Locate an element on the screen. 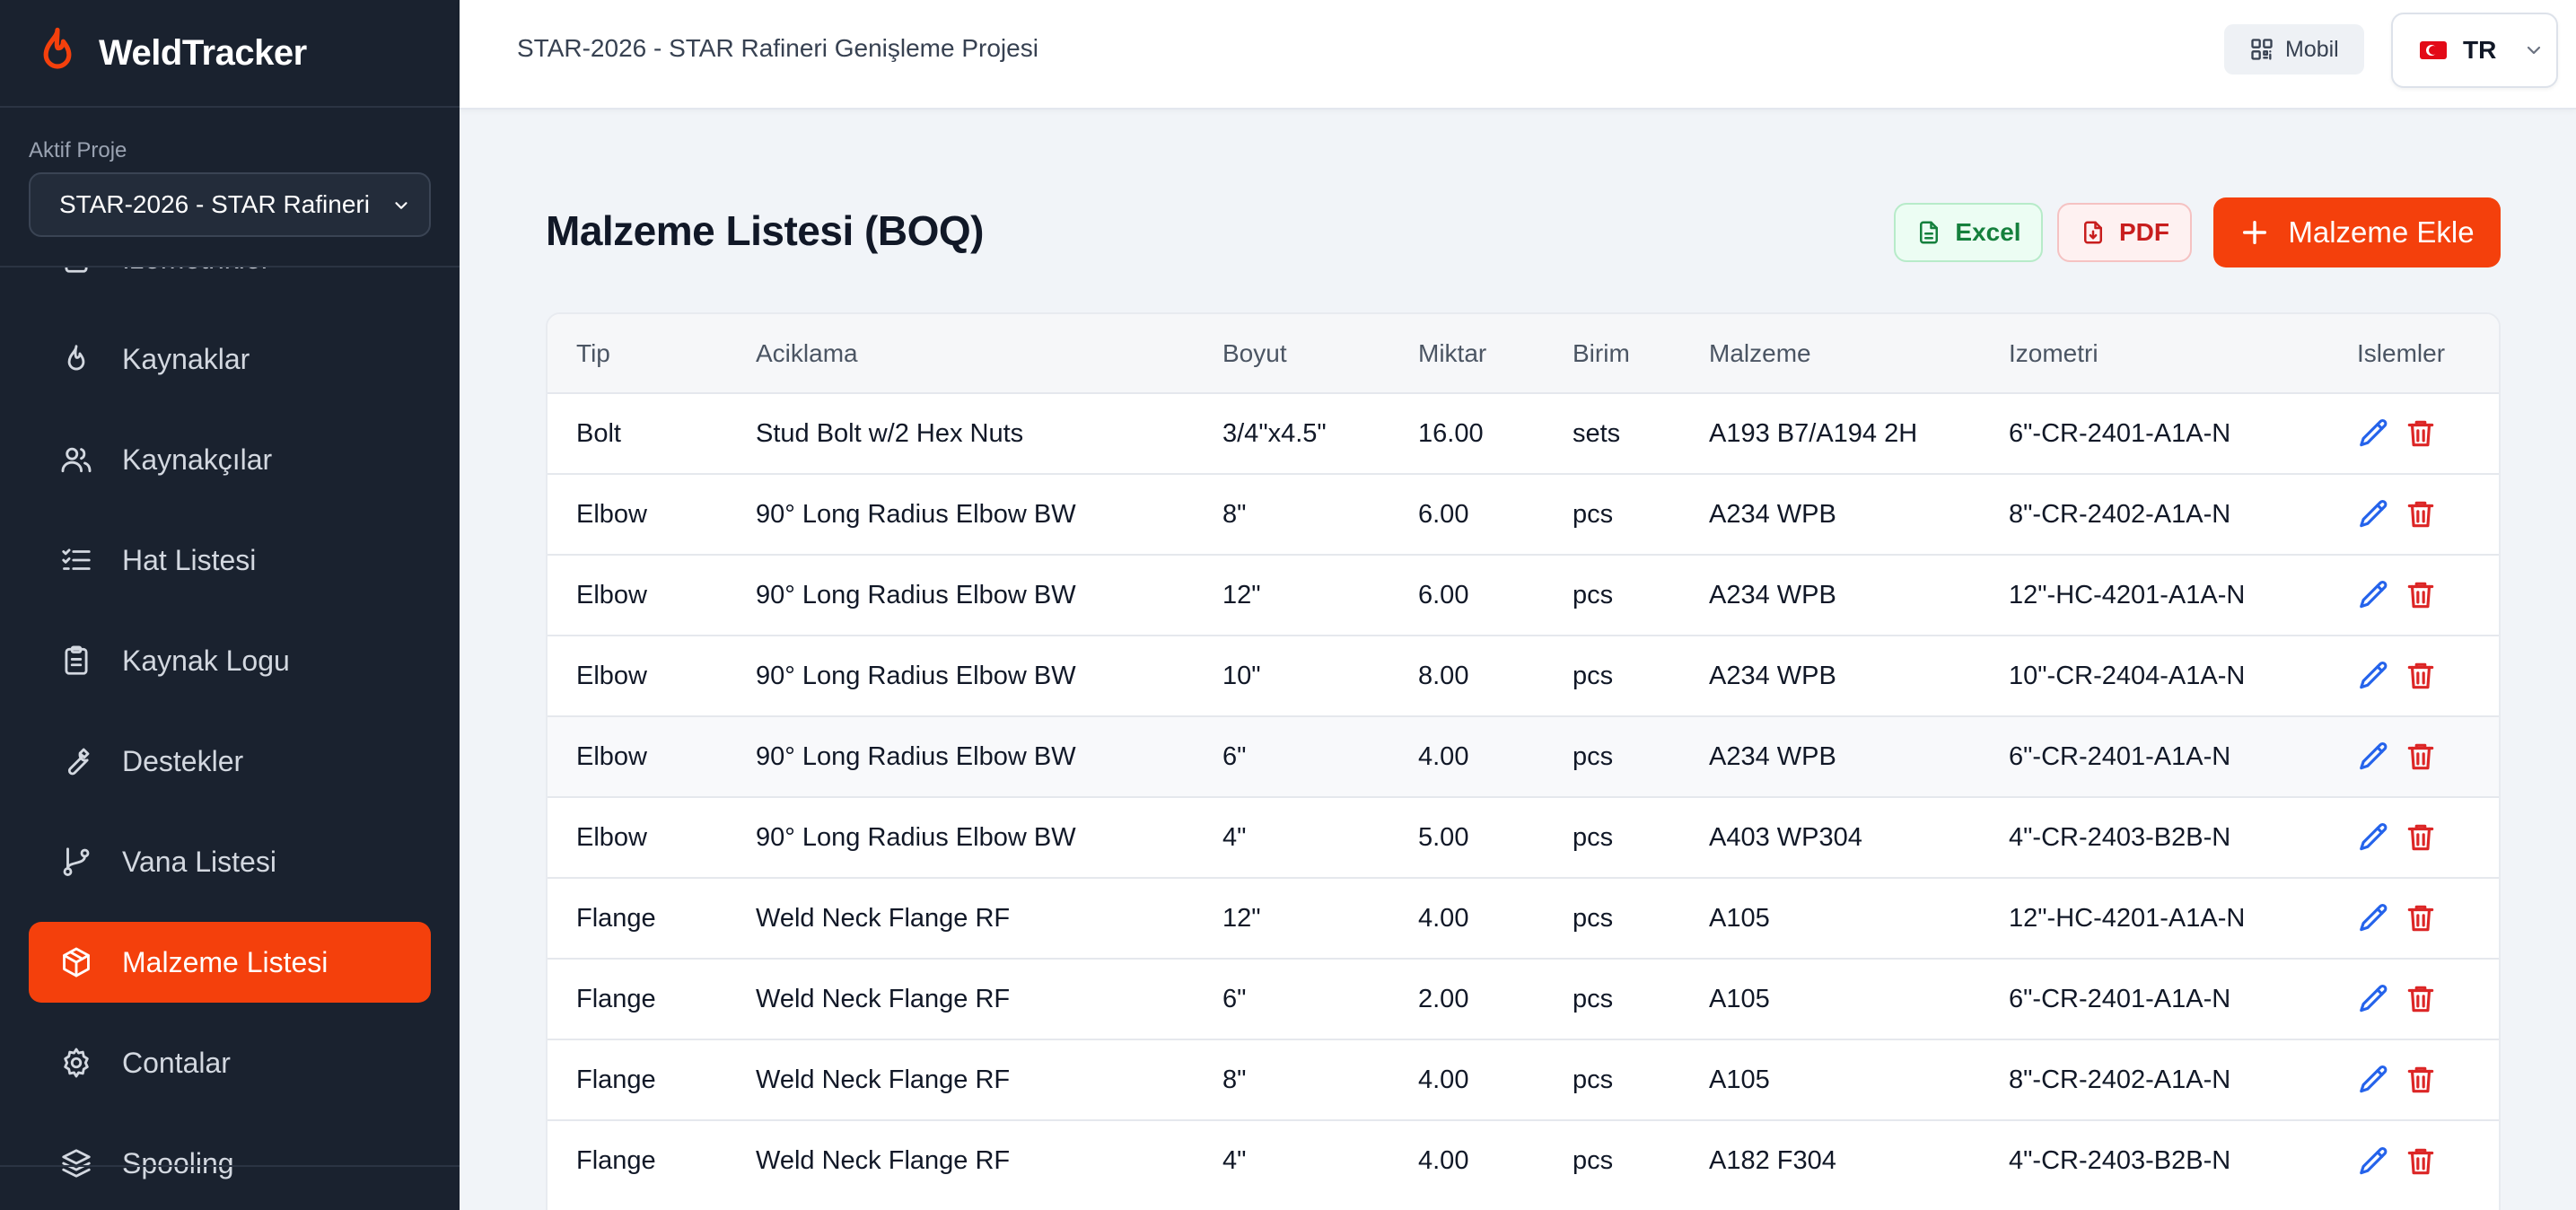  add-material-label: Malzeme Ekle is located at coordinates (2381, 232).